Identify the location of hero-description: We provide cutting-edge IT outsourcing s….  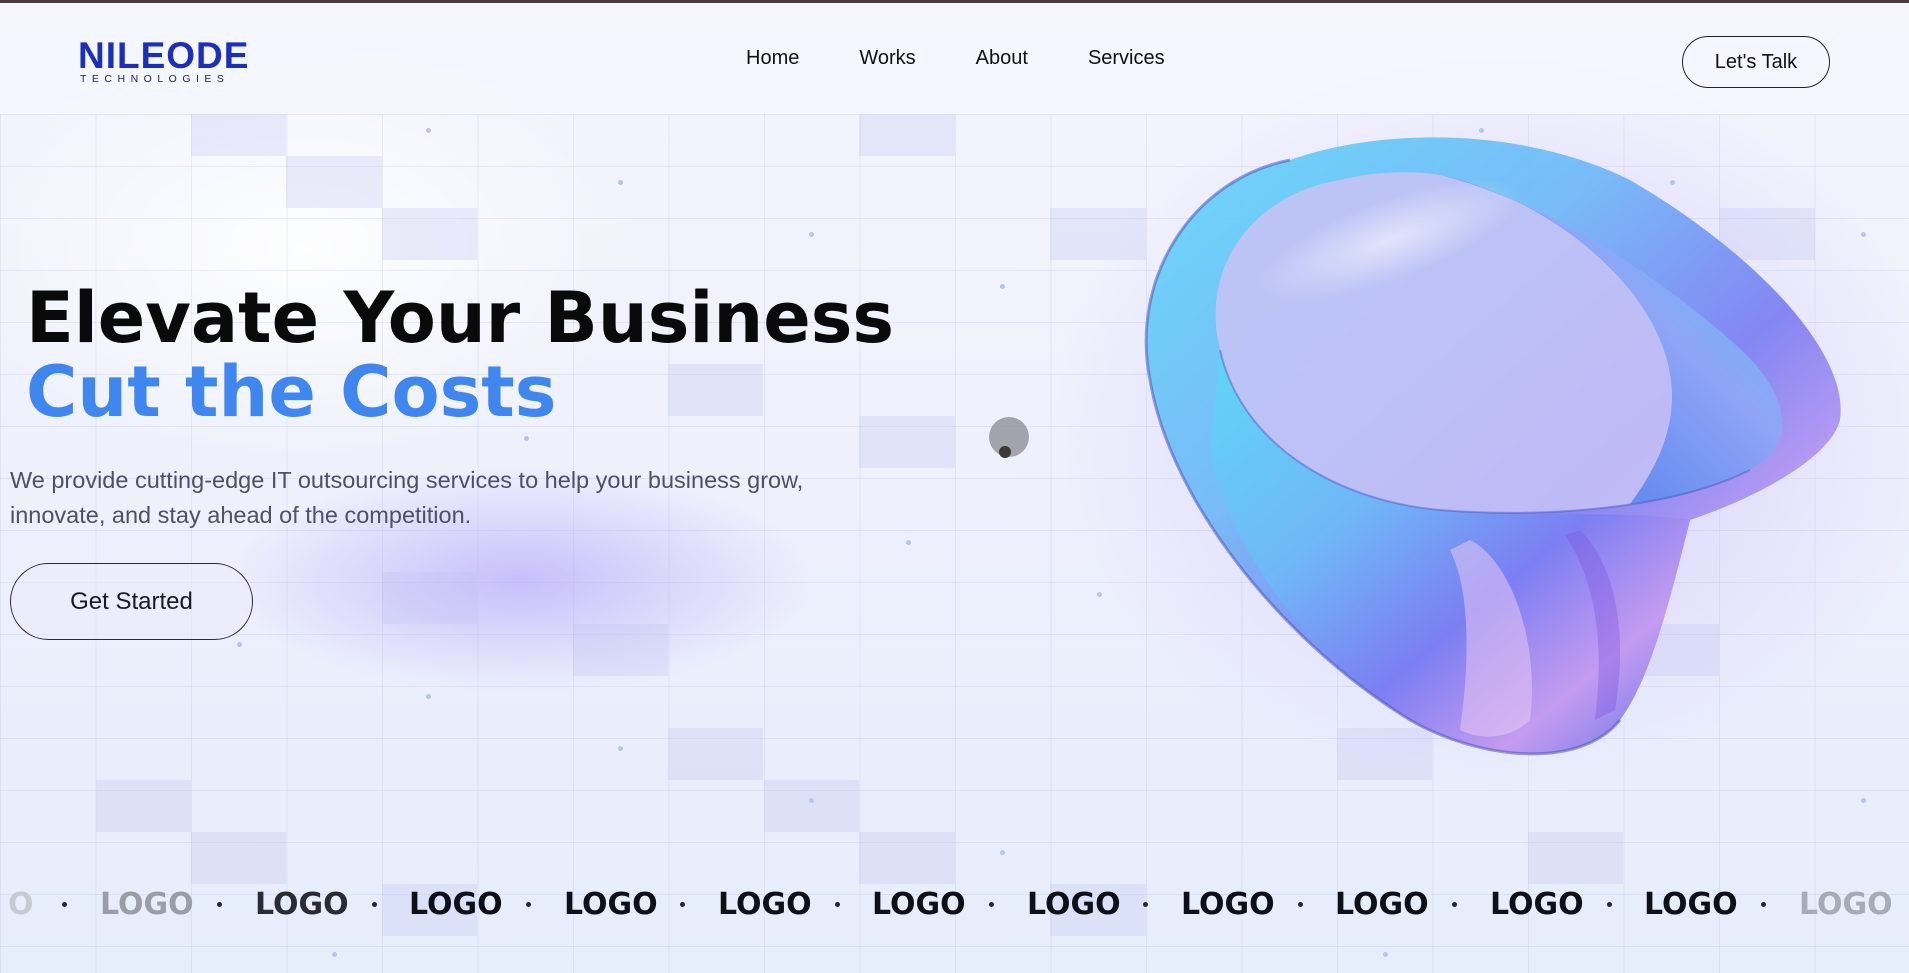
(407, 497).